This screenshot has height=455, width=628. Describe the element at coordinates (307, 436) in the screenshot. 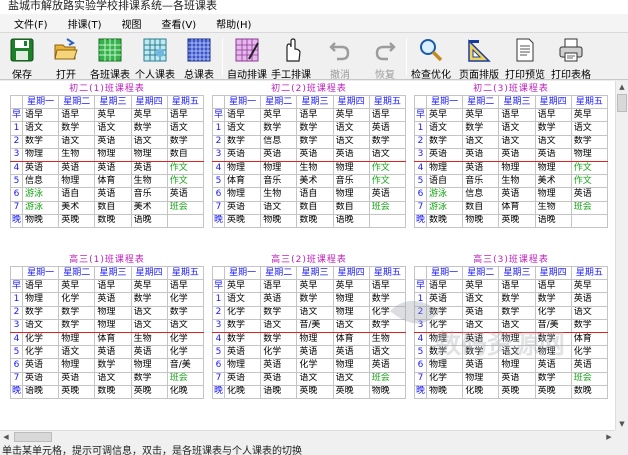

I see `horizontal-scrollbar: ◀ ▶` at that location.